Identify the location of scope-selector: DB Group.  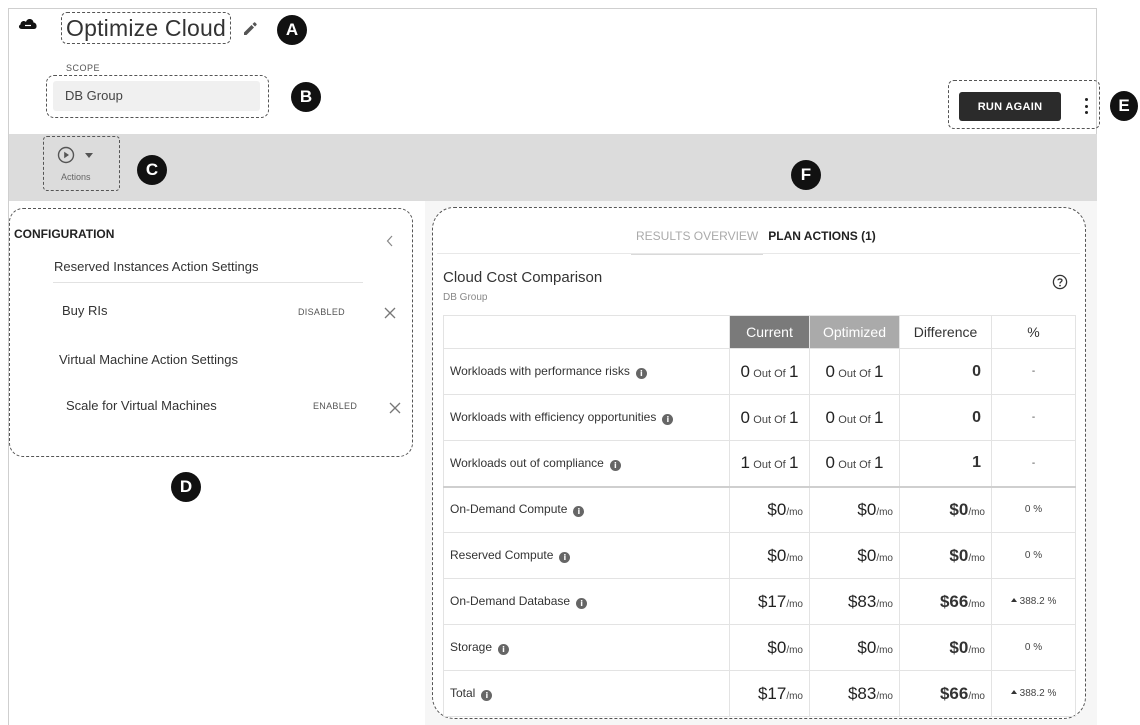
(157, 96).